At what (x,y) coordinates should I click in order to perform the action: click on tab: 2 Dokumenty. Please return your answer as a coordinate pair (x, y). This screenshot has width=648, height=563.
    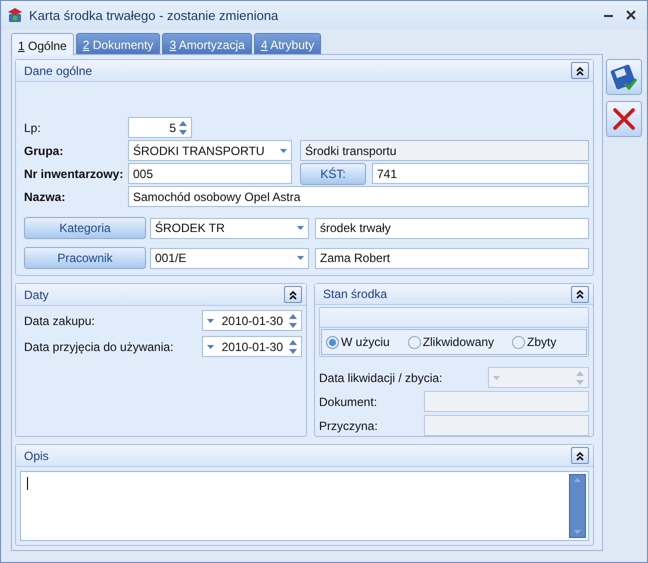
    Looking at the image, I should click on (118, 43).